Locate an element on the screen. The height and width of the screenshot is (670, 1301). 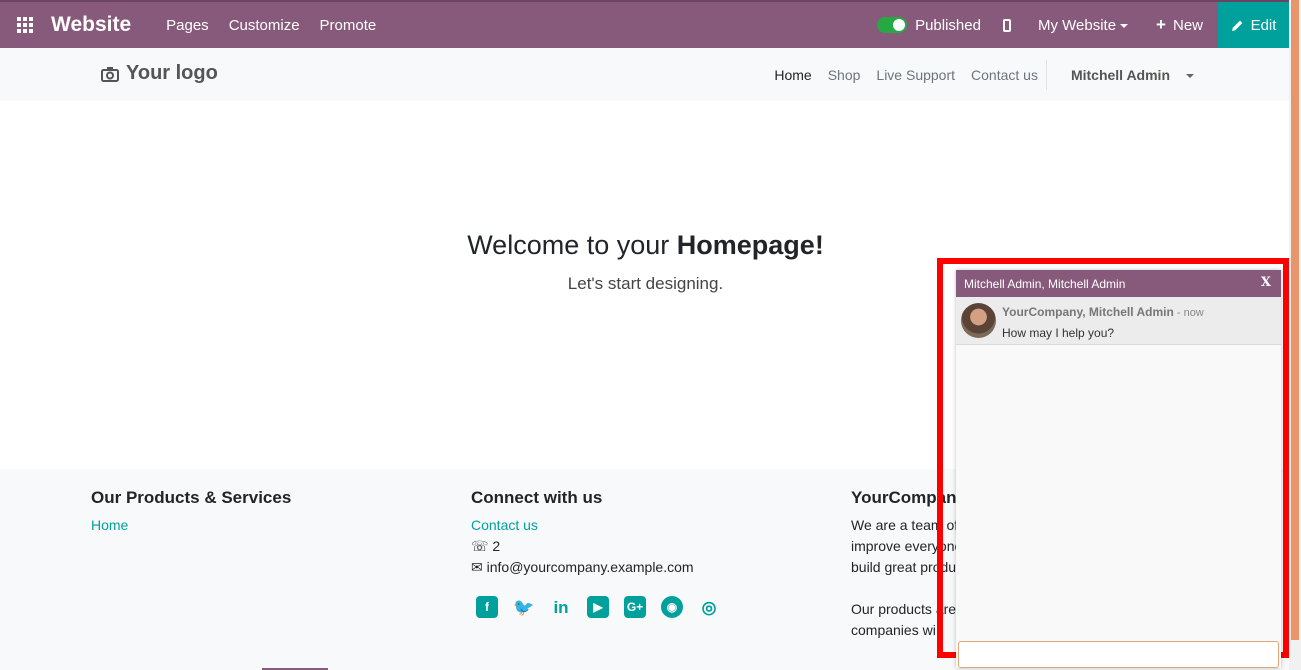
linkedin-icon: in is located at coordinates (561, 607).